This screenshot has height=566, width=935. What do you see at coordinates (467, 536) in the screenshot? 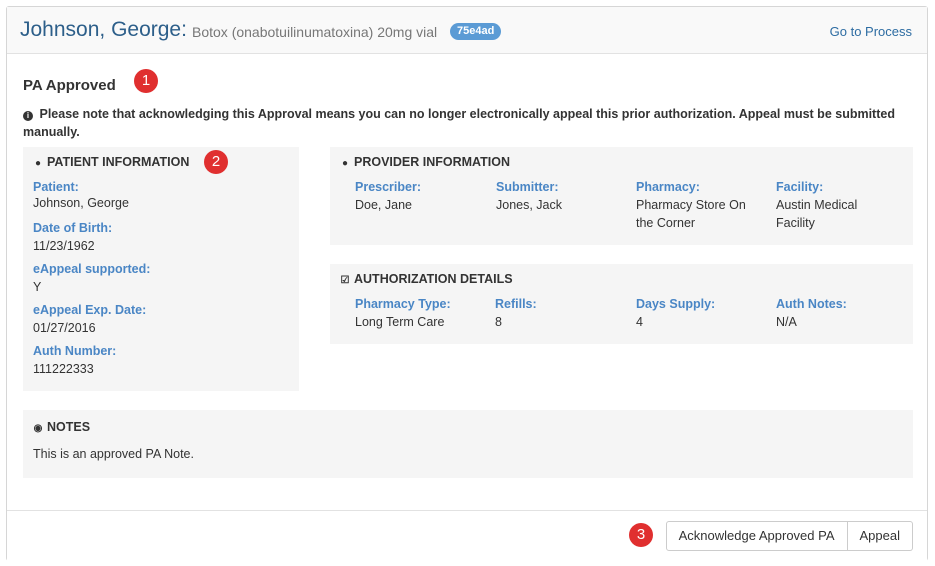
I see `panel-footer: 3 Acknowledge Approved PA Appeal` at bounding box center [467, 536].